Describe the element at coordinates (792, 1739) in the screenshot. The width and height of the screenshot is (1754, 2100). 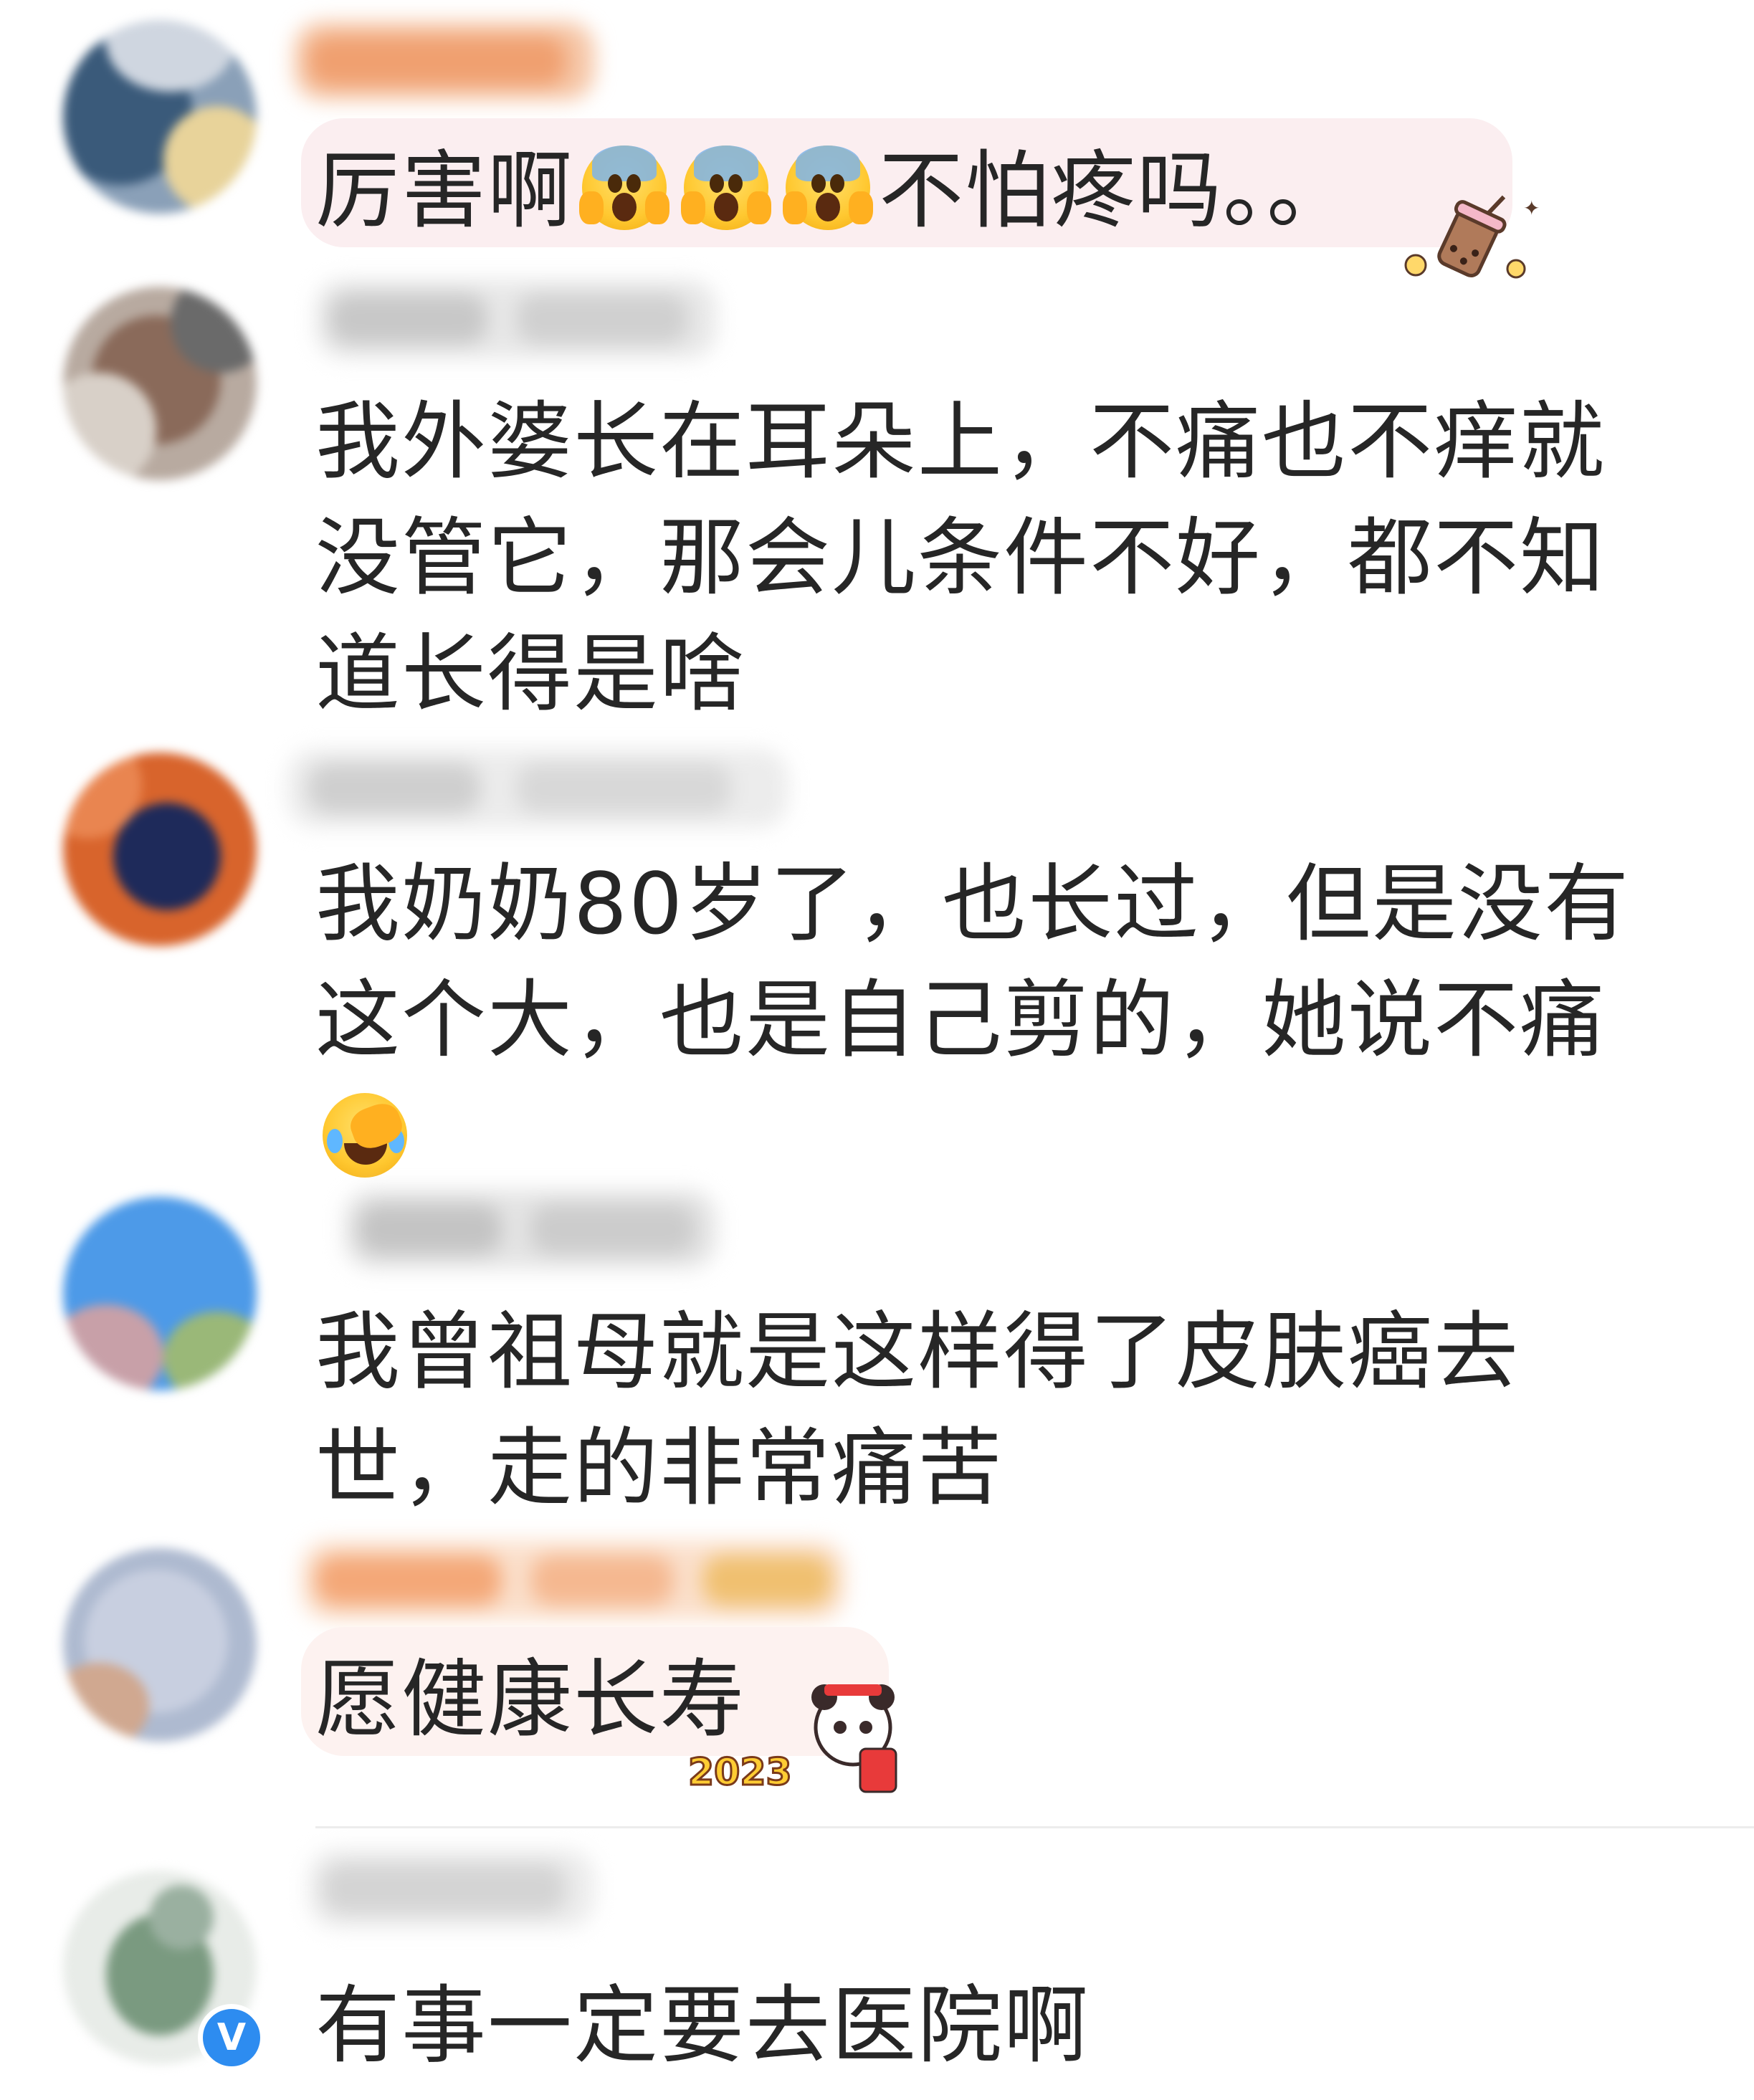
I see `panda-2023-sticker: 2023` at that location.